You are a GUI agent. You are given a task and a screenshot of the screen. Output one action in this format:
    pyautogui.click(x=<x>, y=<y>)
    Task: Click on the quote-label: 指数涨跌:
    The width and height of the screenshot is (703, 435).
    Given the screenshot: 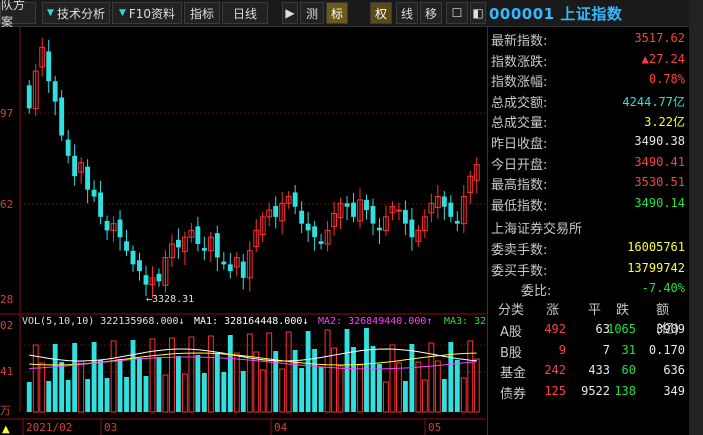 What is the action you would take?
    pyautogui.click(x=519, y=62)
    